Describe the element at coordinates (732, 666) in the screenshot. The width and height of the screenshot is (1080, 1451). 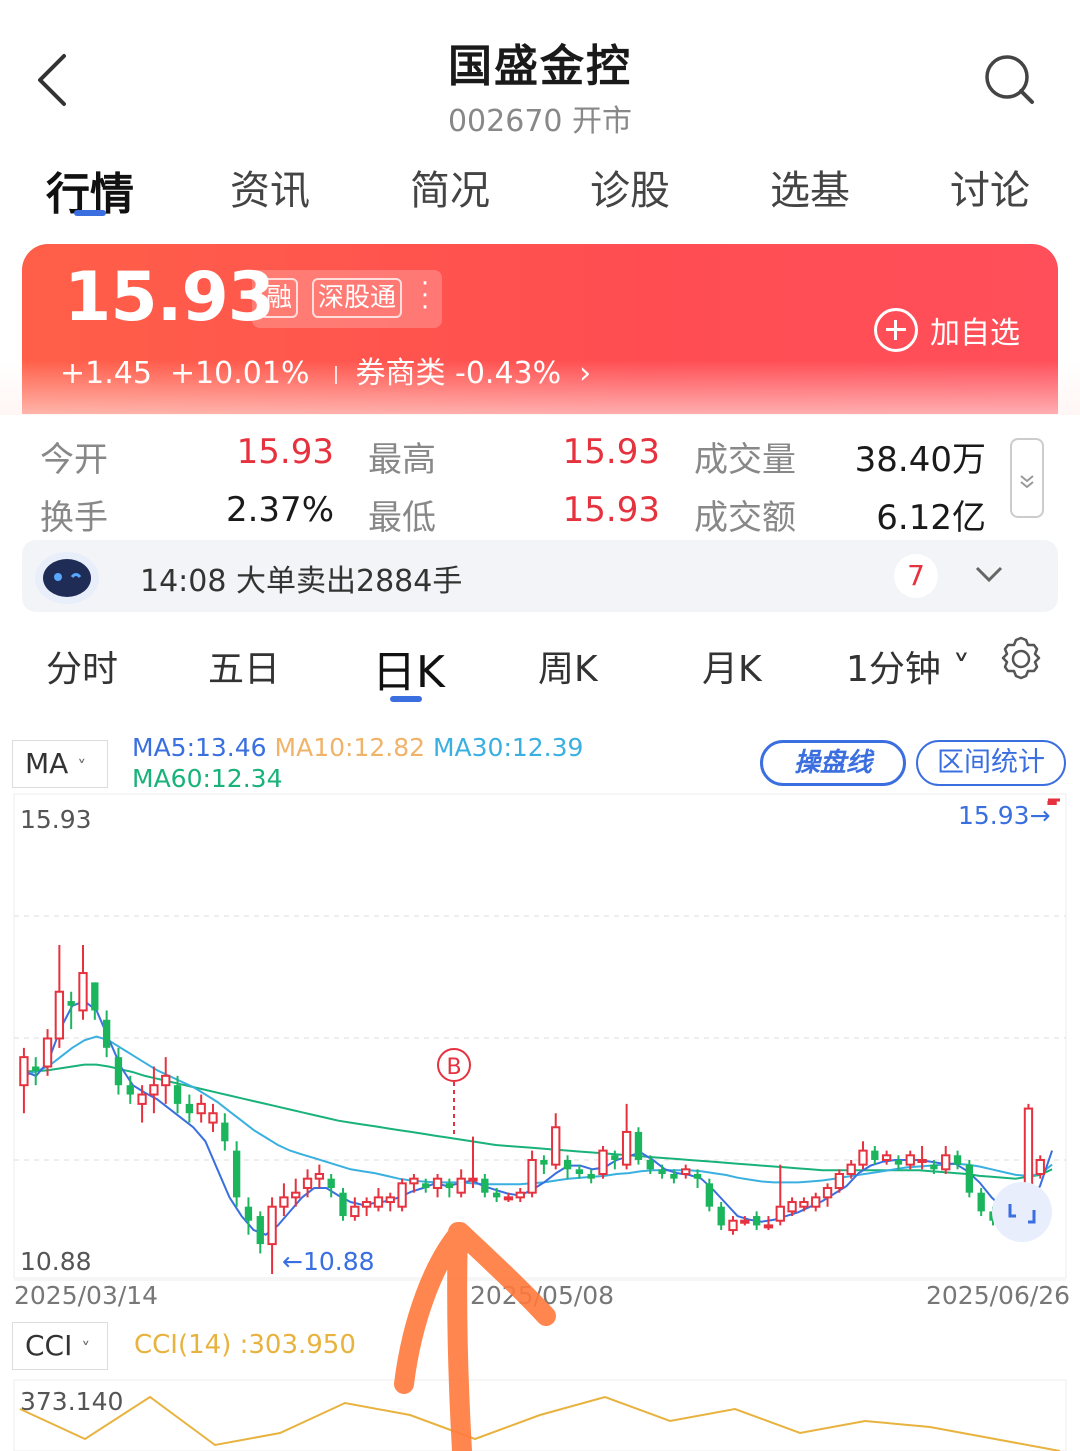
I see `period-monthly: 月K` at that location.